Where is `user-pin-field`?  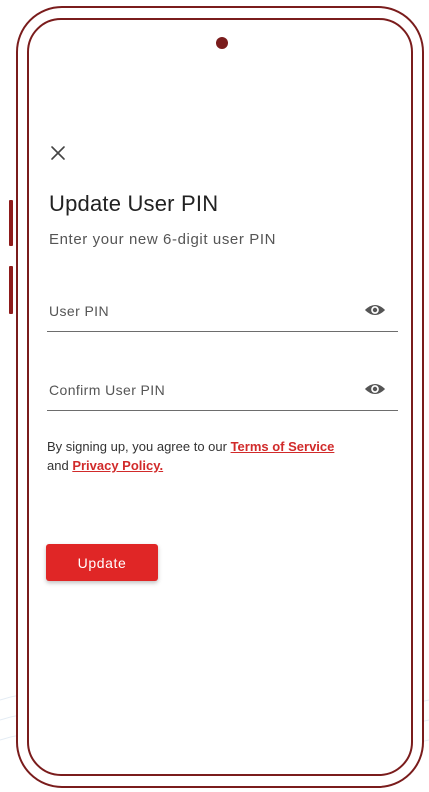
user-pin-field is located at coordinates (222, 311).